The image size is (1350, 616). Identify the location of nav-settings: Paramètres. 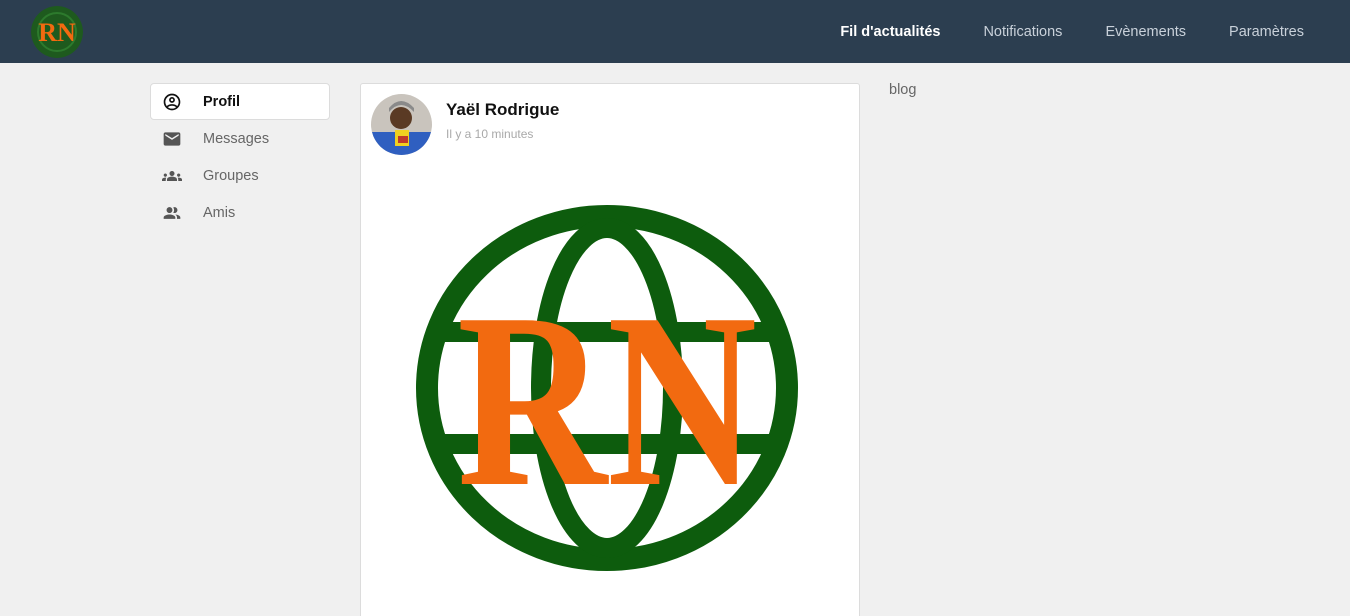
(1266, 32).